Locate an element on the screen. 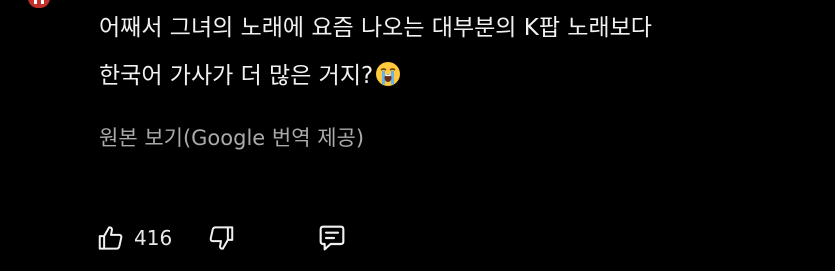 The height and width of the screenshot is (271, 835). view-original-link: 원본 보기(Google 번역 제공) is located at coordinates (231, 138).